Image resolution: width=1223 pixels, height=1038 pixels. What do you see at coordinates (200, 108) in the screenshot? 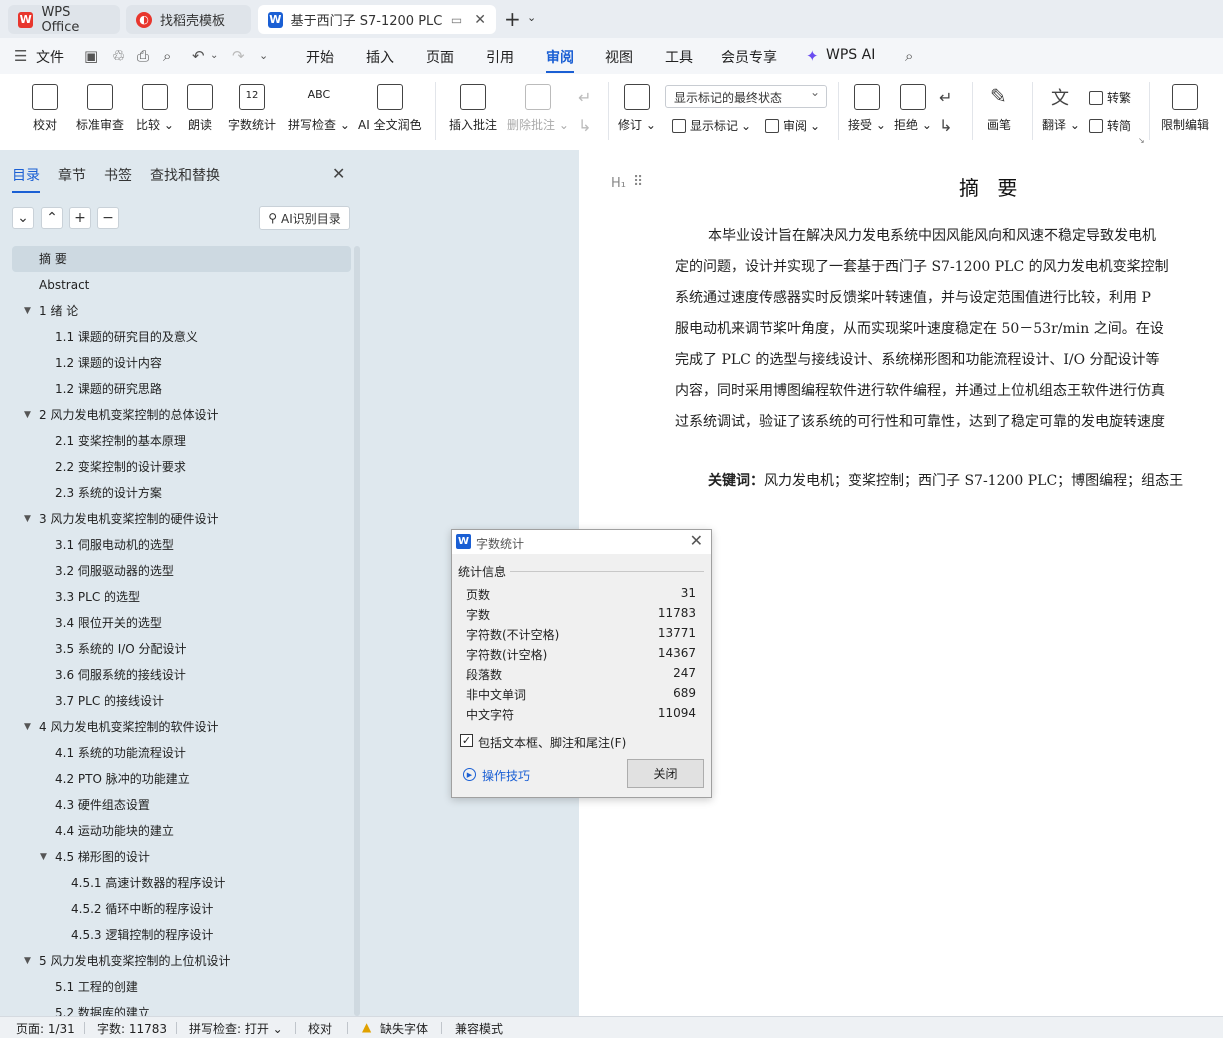
I see `read-aloud-button: 朗读` at bounding box center [200, 108].